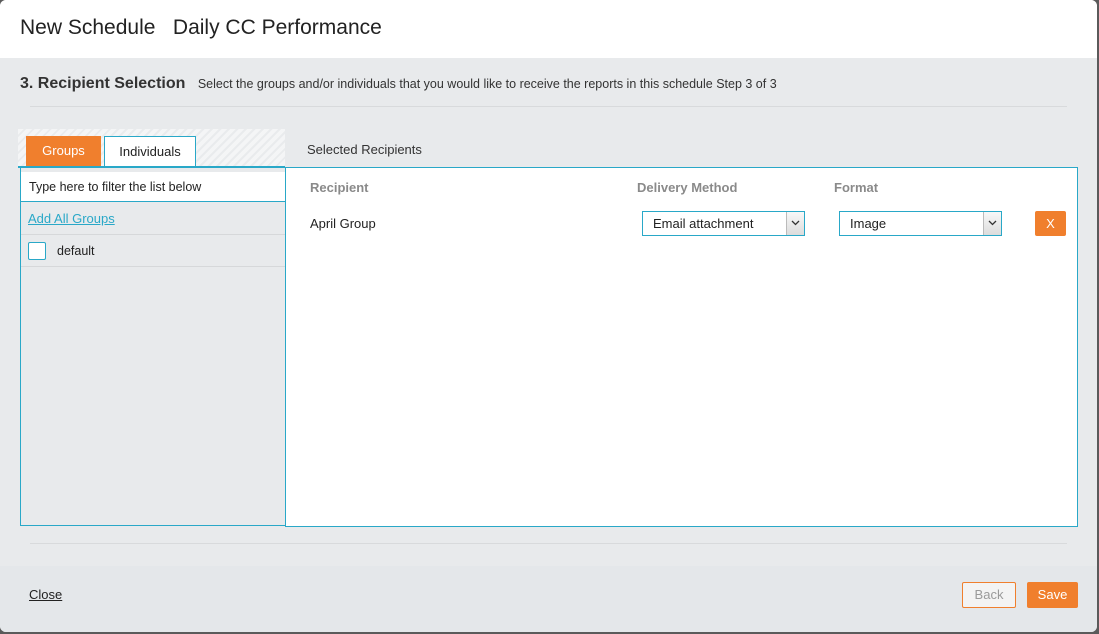 This screenshot has height=634, width=1099. What do you see at coordinates (343, 223) in the screenshot?
I see `recipient-name: April Group` at bounding box center [343, 223].